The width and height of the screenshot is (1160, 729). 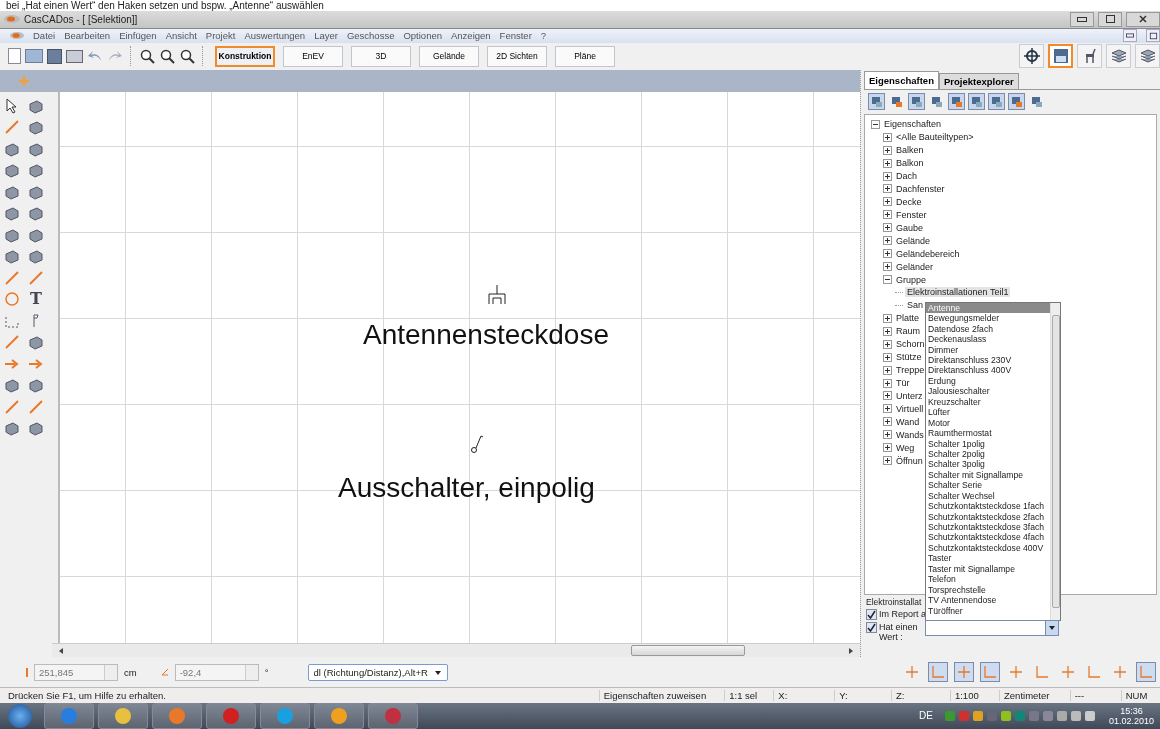 What do you see at coordinates (123, 716) in the screenshot?
I see `taskbar-app-button` at bounding box center [123, 716].